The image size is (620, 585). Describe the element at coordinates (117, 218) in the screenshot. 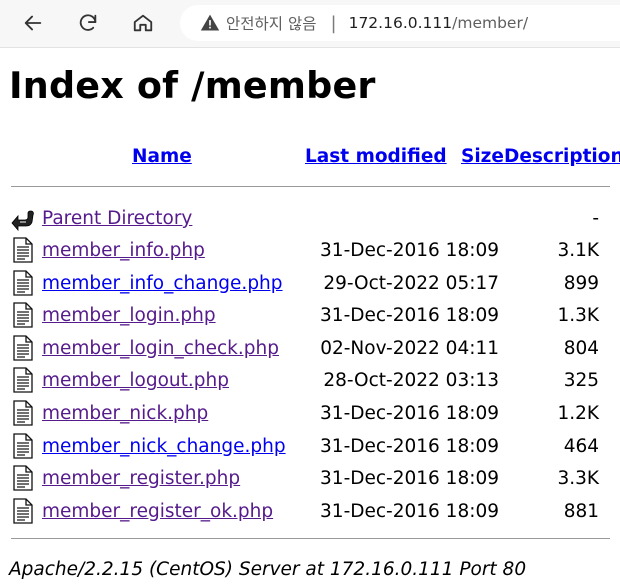

I see `parent-directory-link: Parent Directory` at that location.